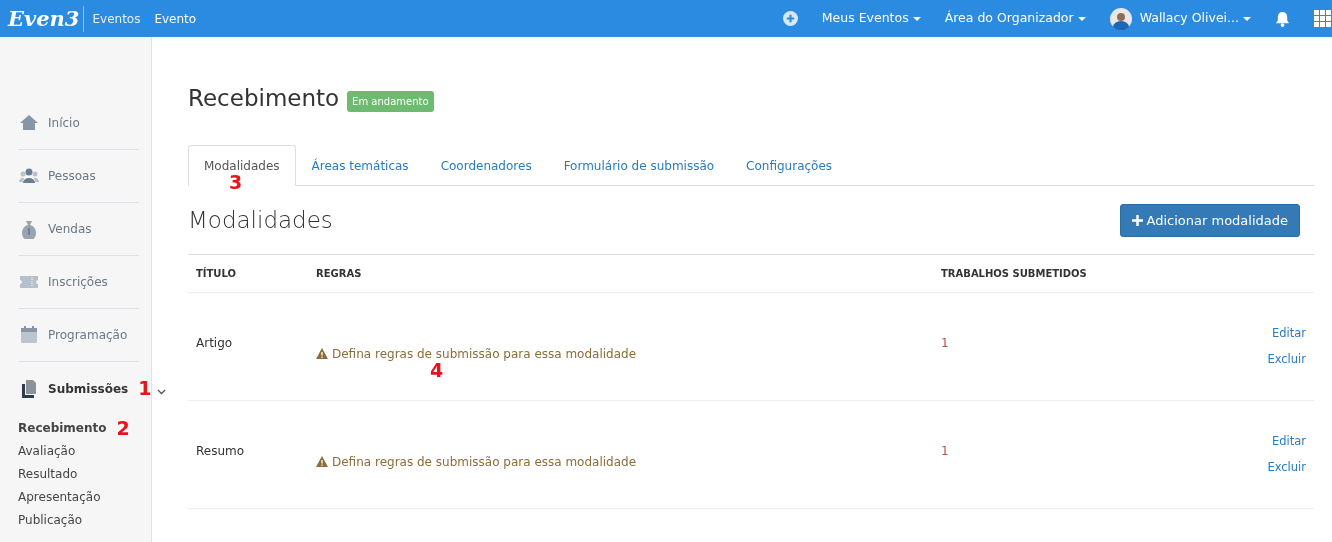 Image resolution: width=1332 pixels, height=542 pixels. I want to click on section-title: Modalidades, so click(260, 220).